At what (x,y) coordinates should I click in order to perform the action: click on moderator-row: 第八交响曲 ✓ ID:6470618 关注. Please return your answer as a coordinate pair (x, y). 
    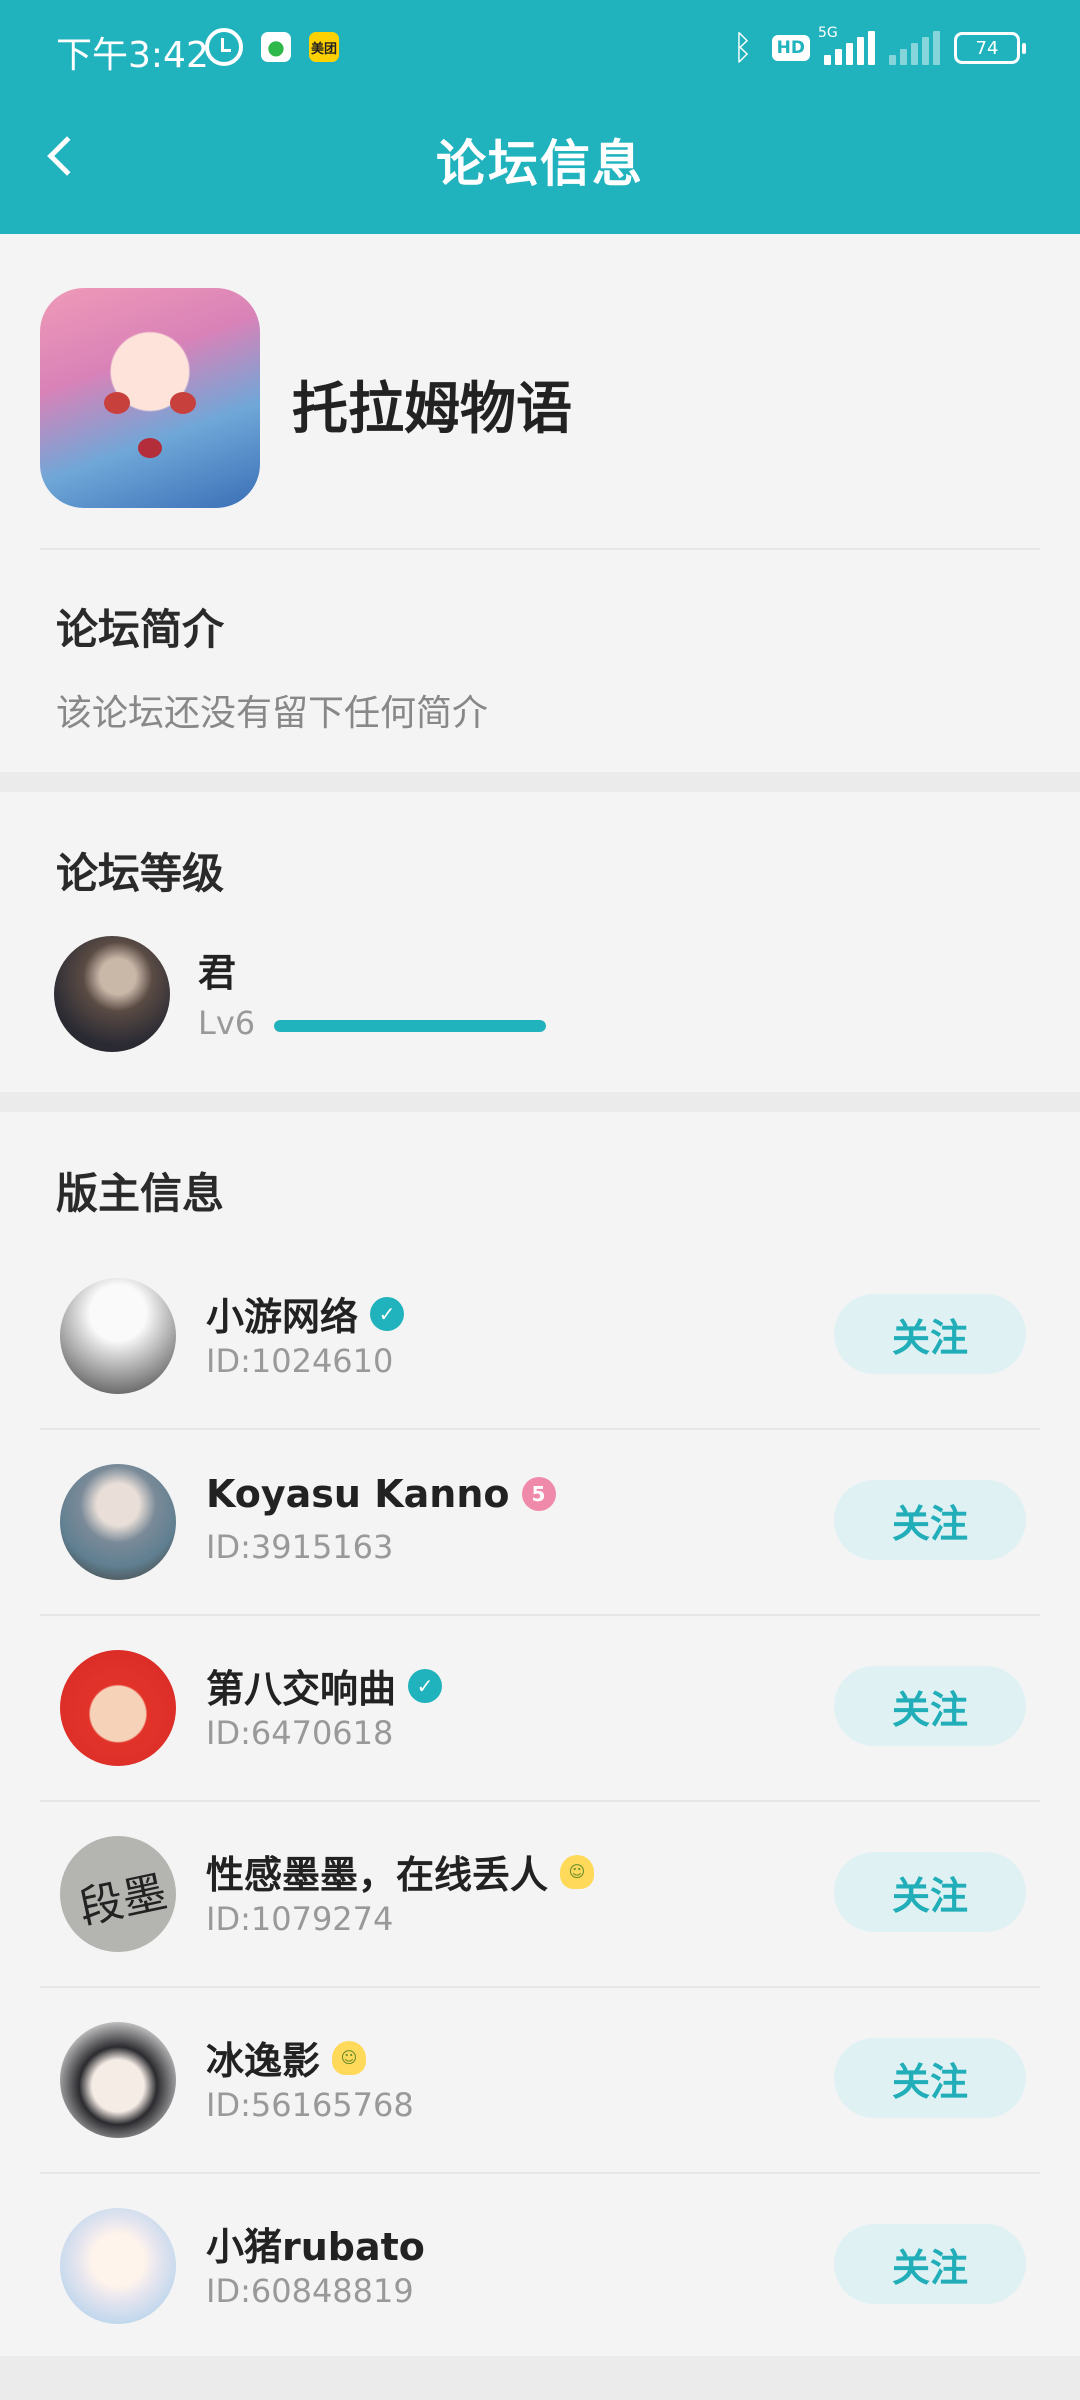
    Looking at the image, I should click on (540, 1707).